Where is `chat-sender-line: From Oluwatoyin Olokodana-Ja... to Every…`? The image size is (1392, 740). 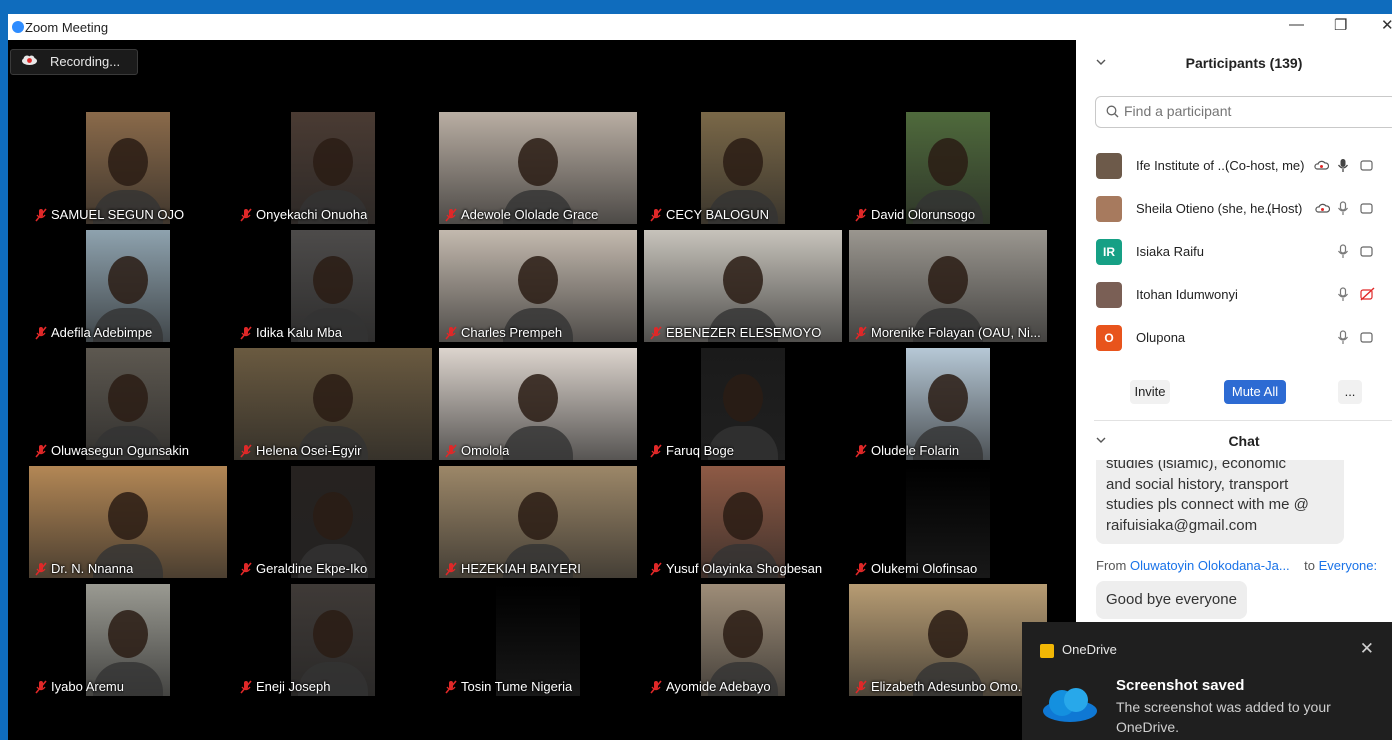 chat-sender-line: From Oluwatoyin Olokodana-Ja... to Every… is located at coordinates (1236, 565).